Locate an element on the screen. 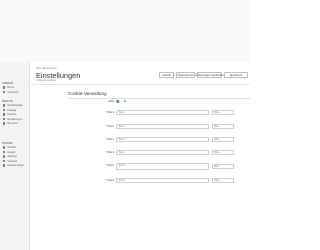  language-select-6: DE ▾ is located at coordinates (223, 180).